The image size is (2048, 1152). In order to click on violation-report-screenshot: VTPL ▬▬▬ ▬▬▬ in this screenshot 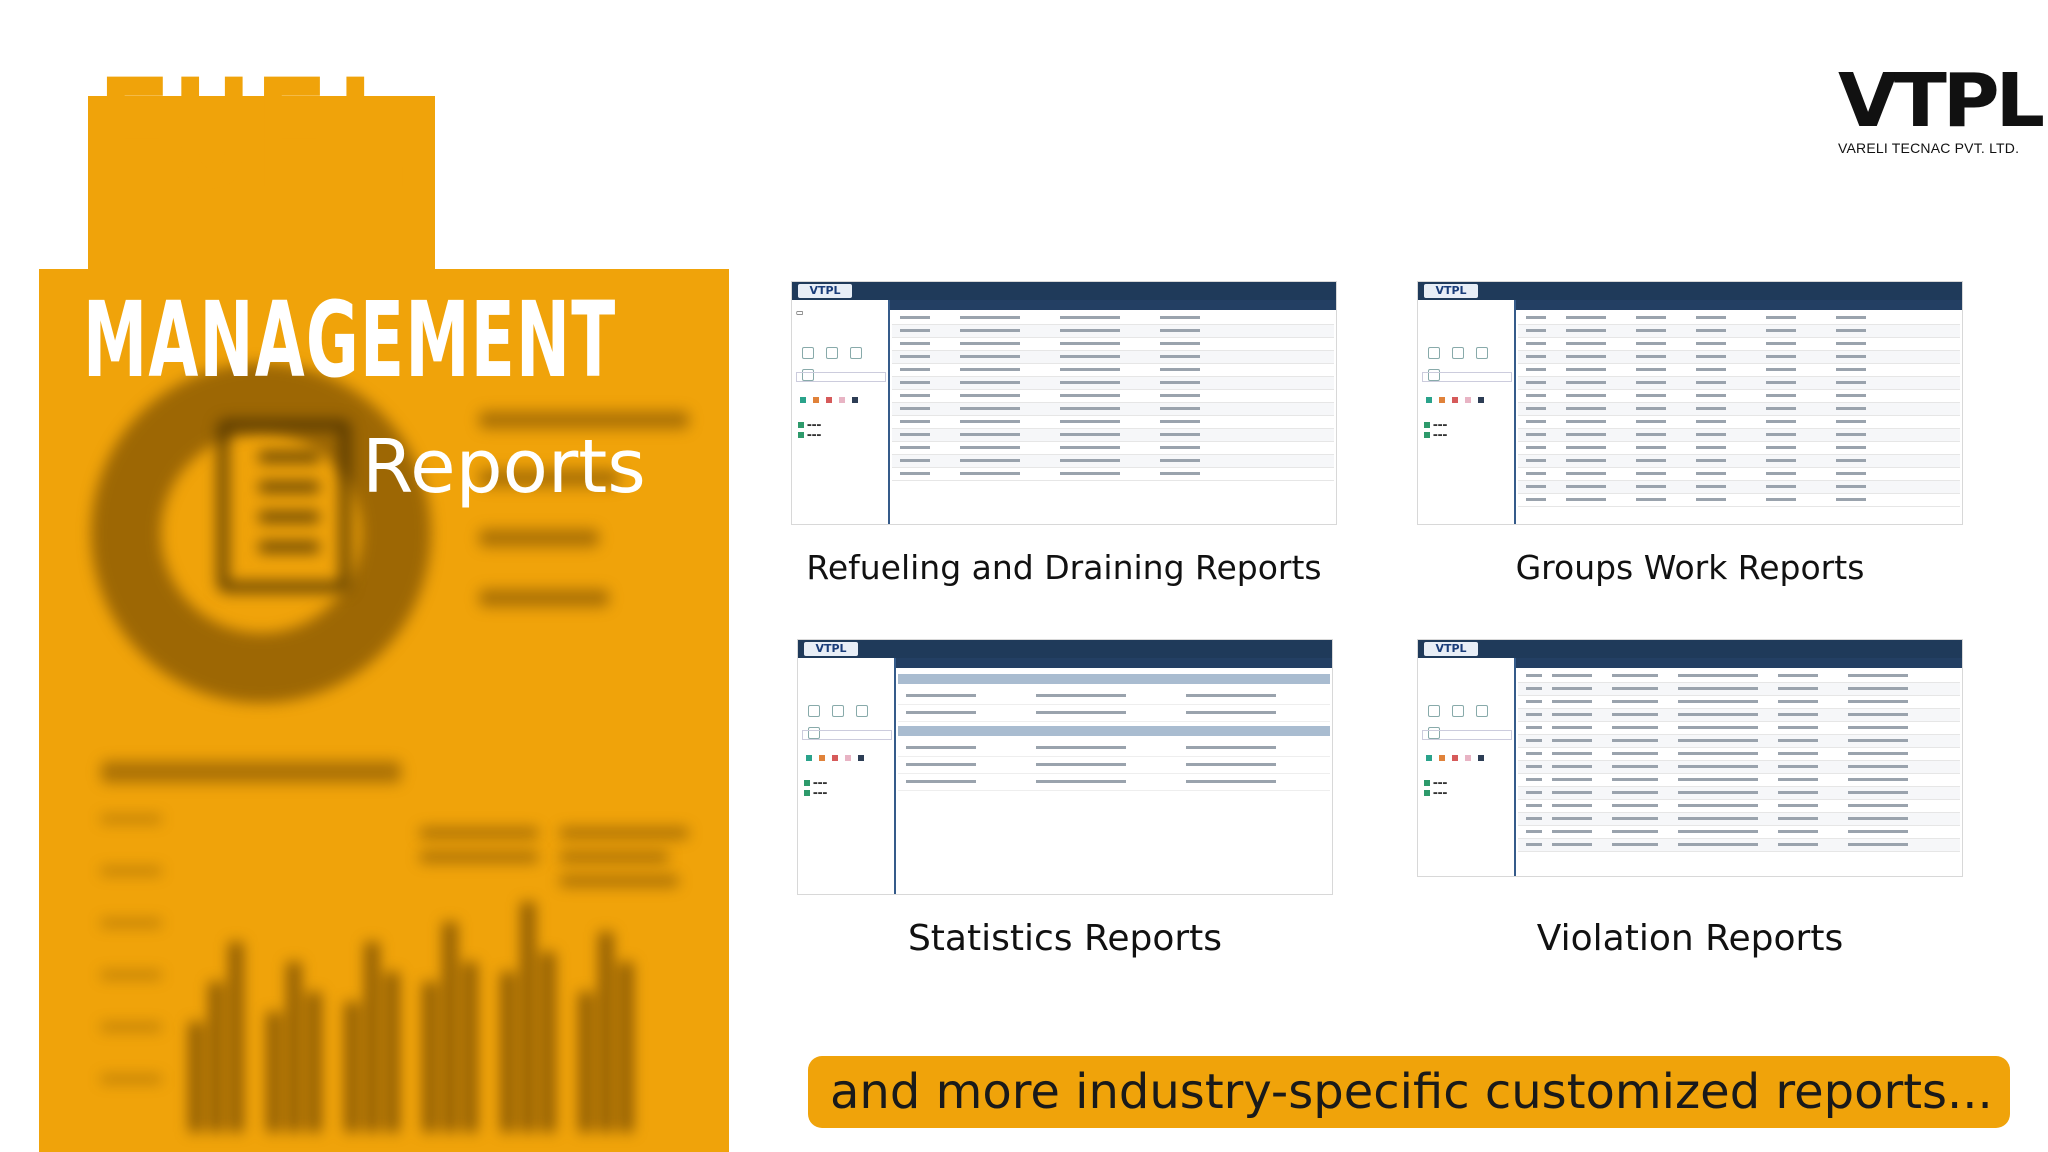, I will do `click(1690, 758)`.